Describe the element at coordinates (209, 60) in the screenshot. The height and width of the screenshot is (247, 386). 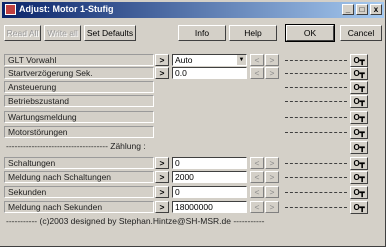
I see `glt-vorwahl-select: Auto ▼` at that location.